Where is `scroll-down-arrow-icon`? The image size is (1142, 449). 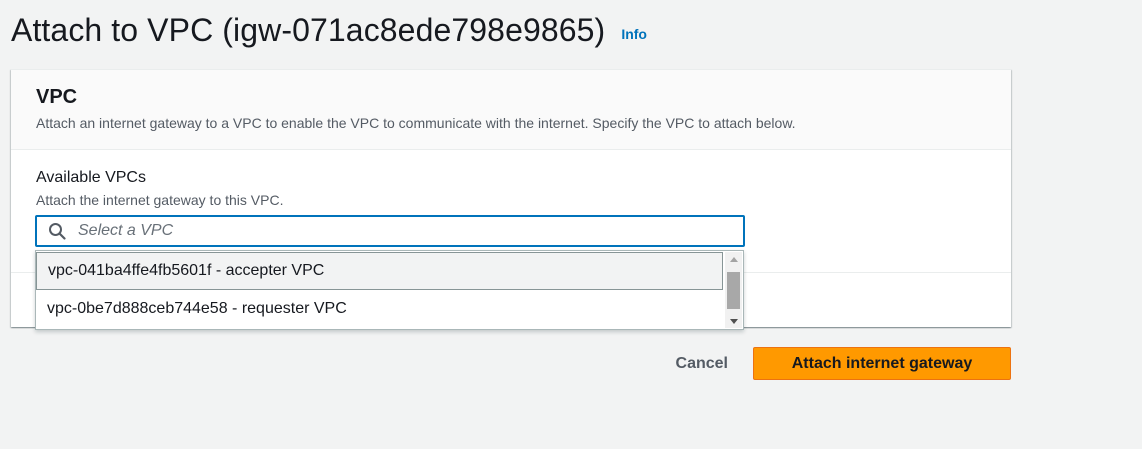 scroll-down-arrow-icon is located at coordinates (733, 321).